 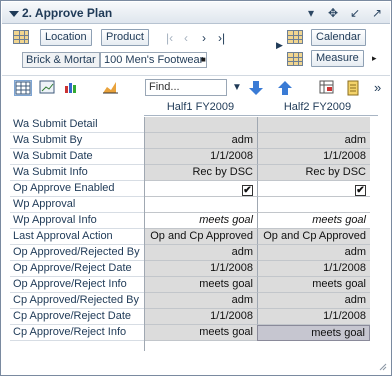 What do you see at coordinates (77, 221) in the screenshot?
I see `row-label: Wp Approval Info` at bounding box center [77, 221].